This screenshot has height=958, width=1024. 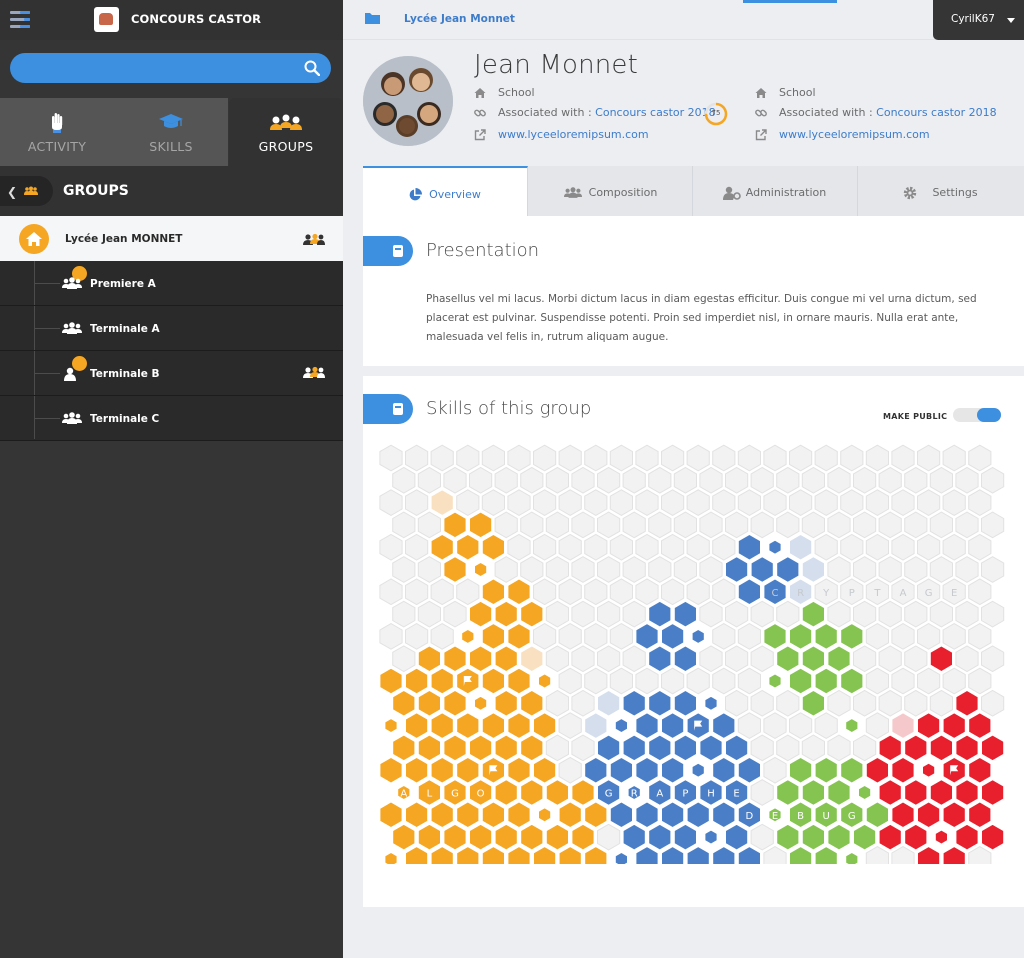 What do you see at coordinates (171, 238) in the screenshot?
I see `school-row: Lycée Jean MONNET` at bounding box center [171, 238].